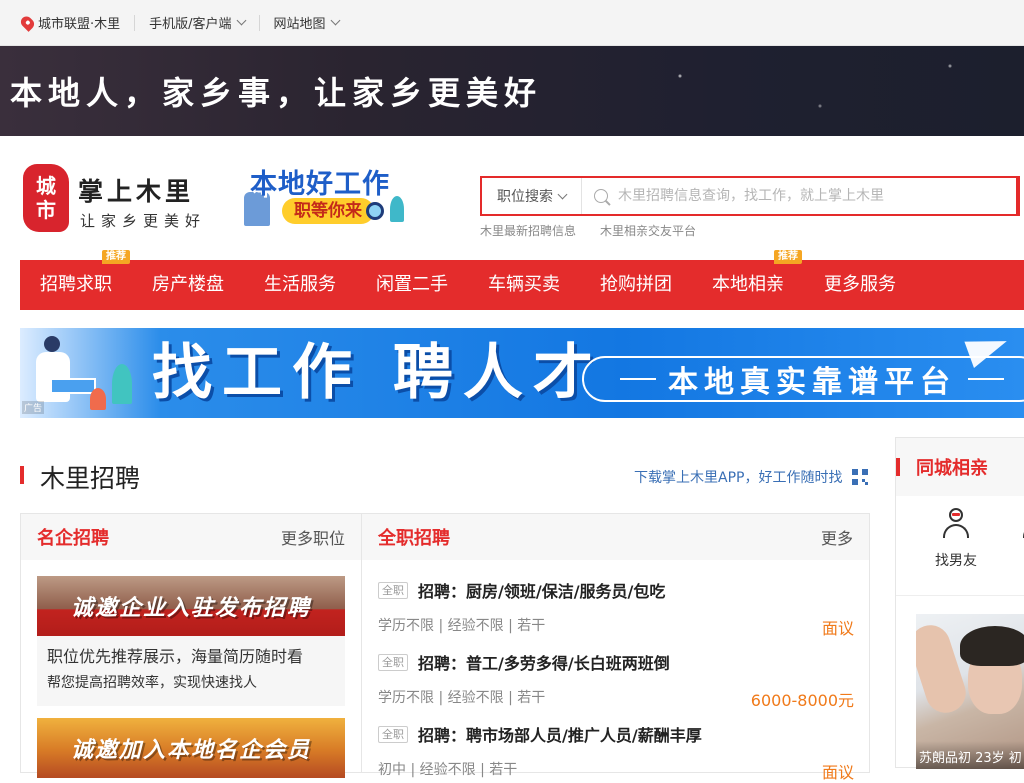  Describe the element at coordinates (76, 284) in the screenshot. I see `nav-item-label: 招聘求职` at that location.